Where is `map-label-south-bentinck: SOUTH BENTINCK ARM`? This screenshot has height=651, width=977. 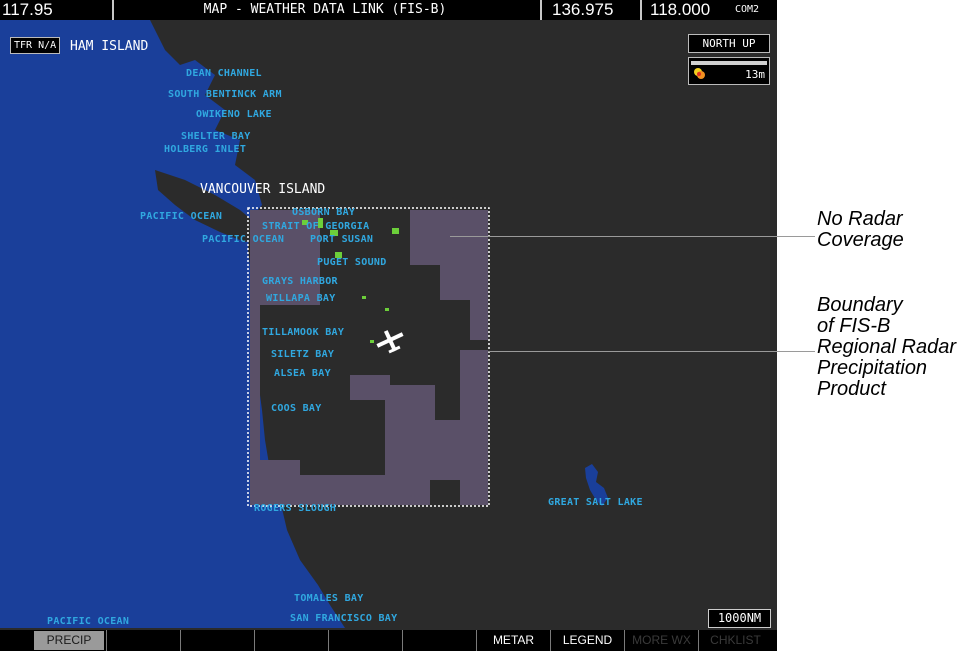
map-label-south-bentinck: SOUTH BENTINCK ARM is located at coordinates (225, 94).